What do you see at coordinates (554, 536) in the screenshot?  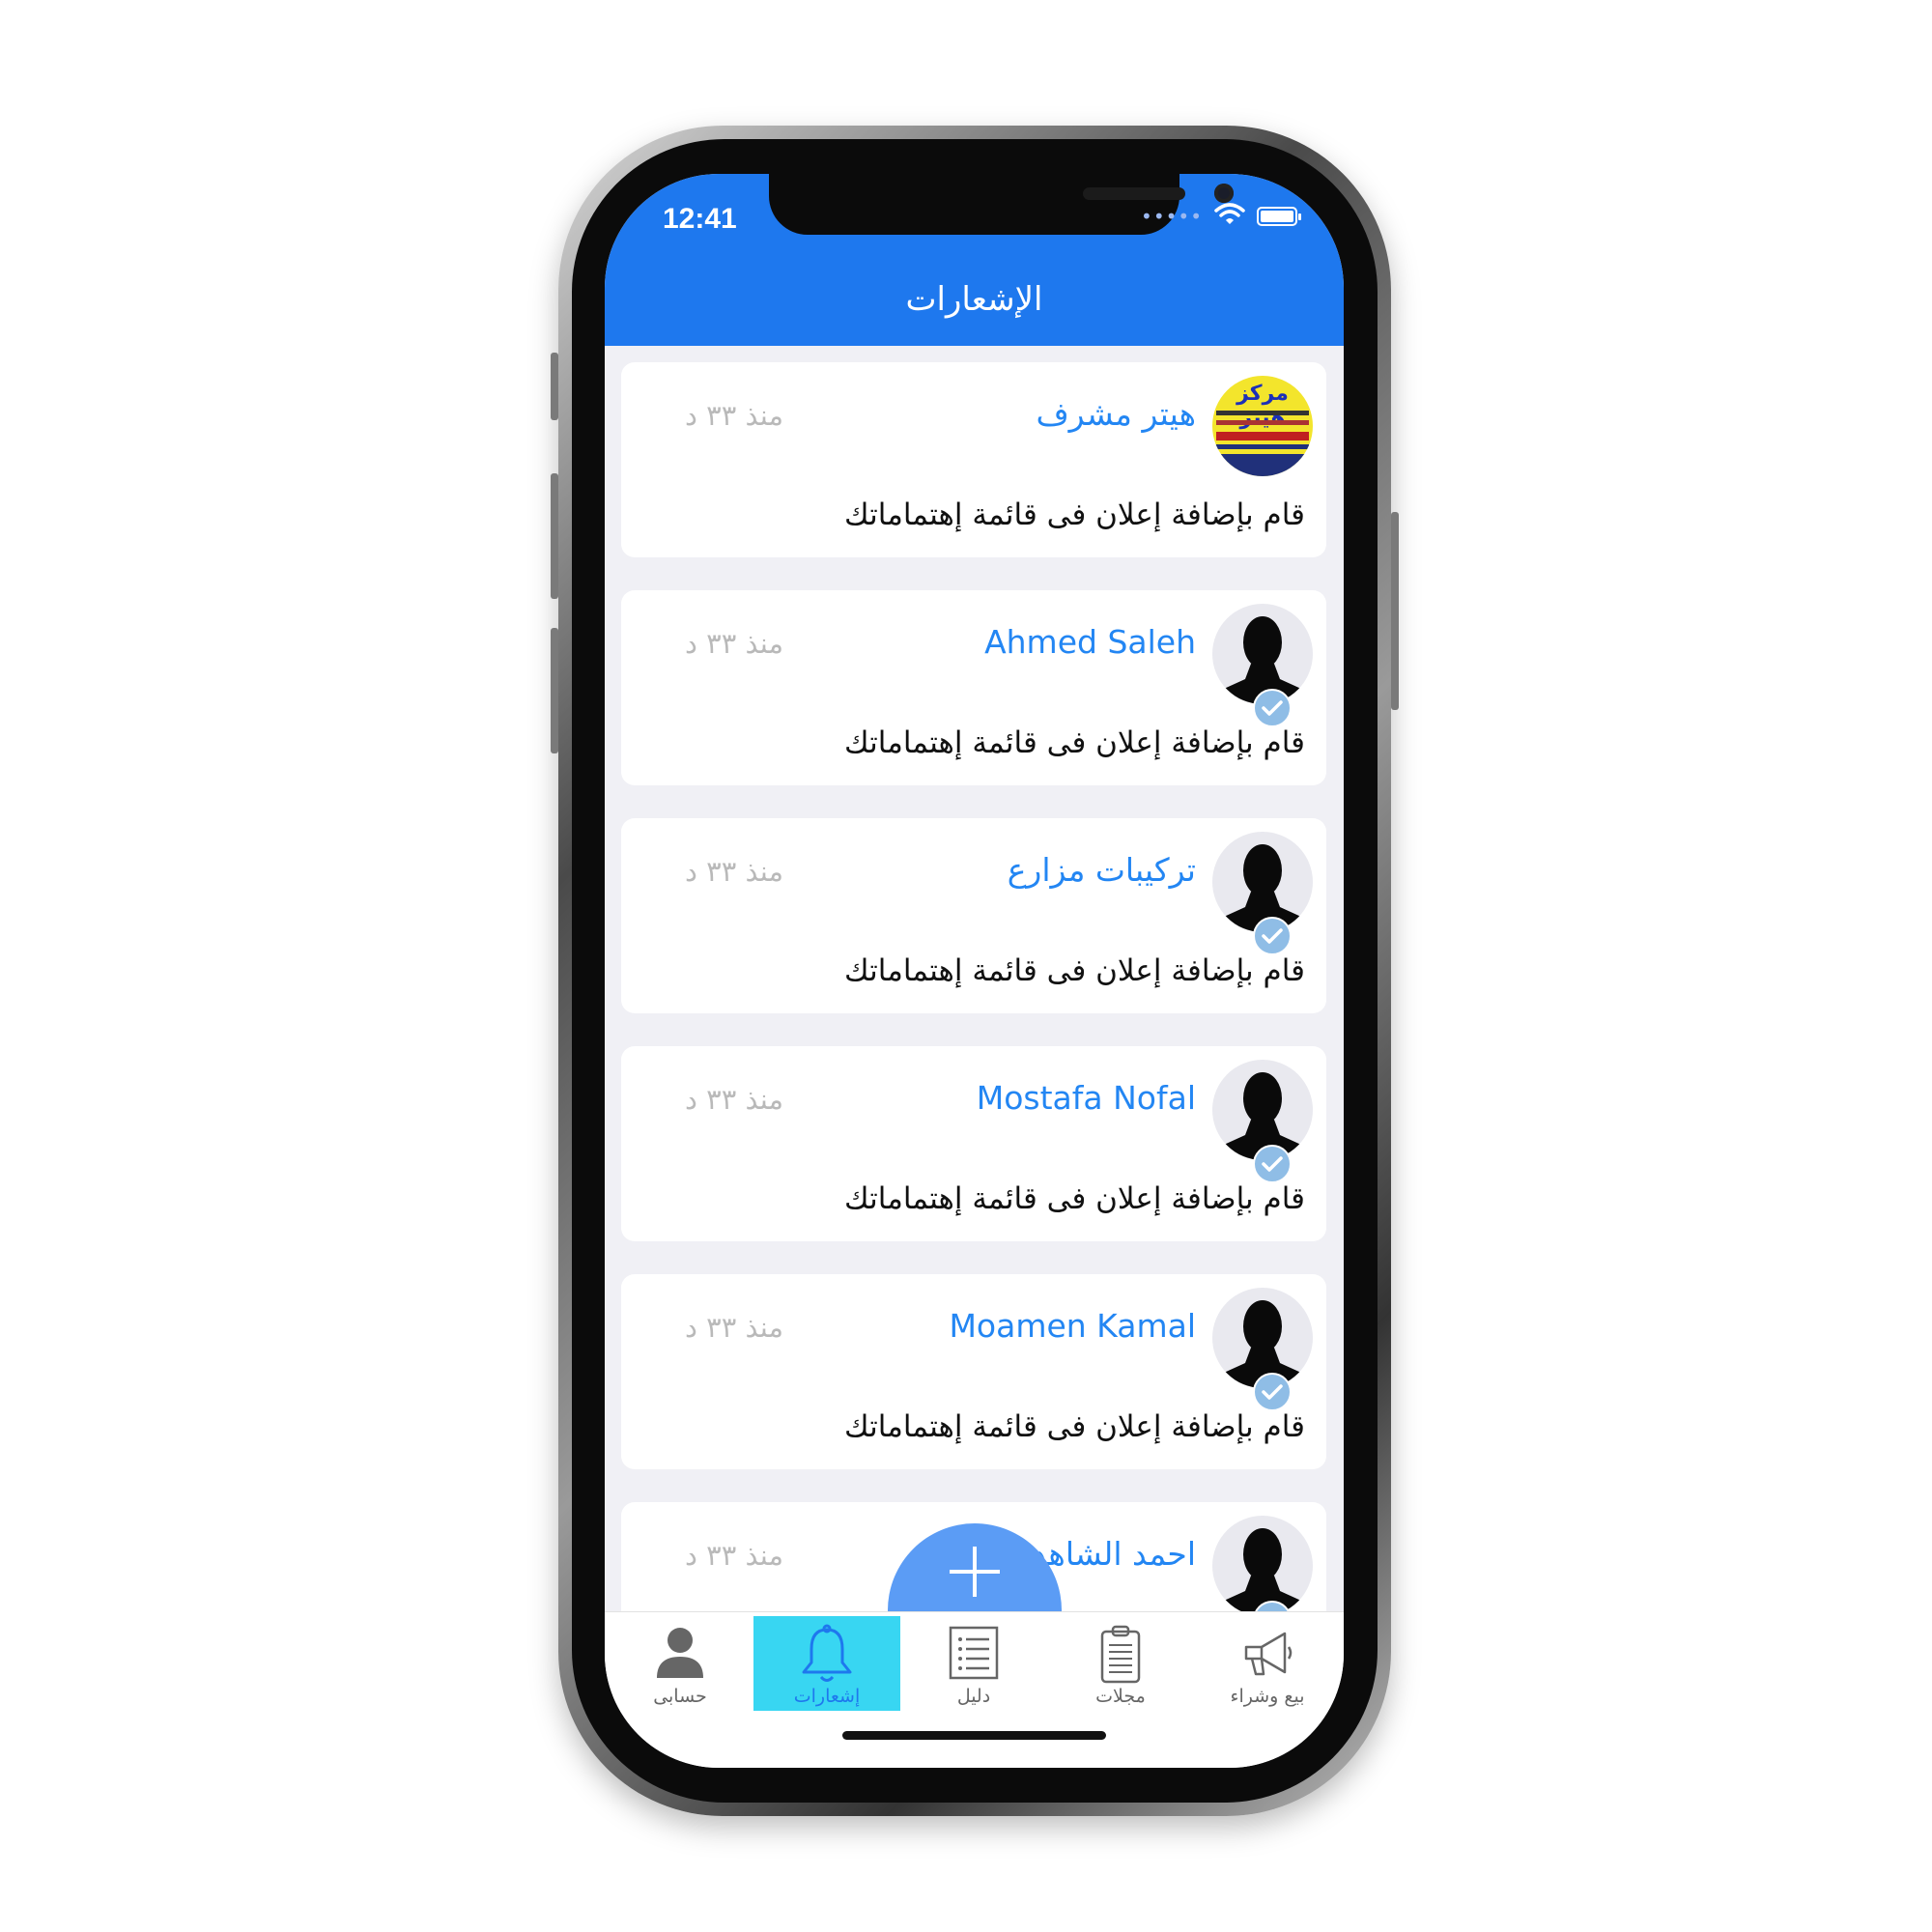 I see `volume-up-button` at bounding box center [554, 536].